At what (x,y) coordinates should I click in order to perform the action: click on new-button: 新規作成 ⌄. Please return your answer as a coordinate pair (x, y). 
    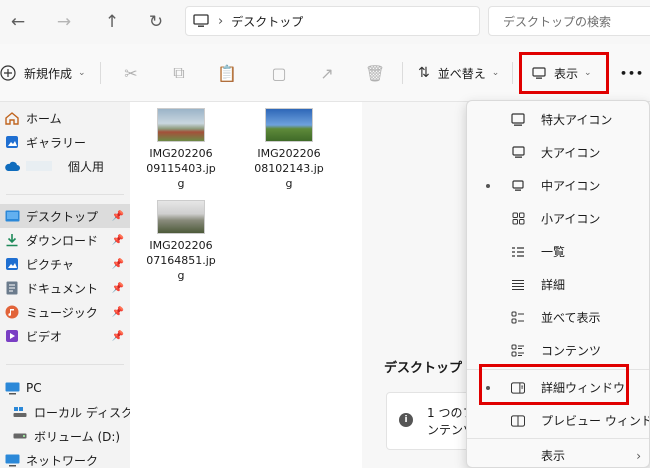
    Looking at the image, I should click on (43, 73).